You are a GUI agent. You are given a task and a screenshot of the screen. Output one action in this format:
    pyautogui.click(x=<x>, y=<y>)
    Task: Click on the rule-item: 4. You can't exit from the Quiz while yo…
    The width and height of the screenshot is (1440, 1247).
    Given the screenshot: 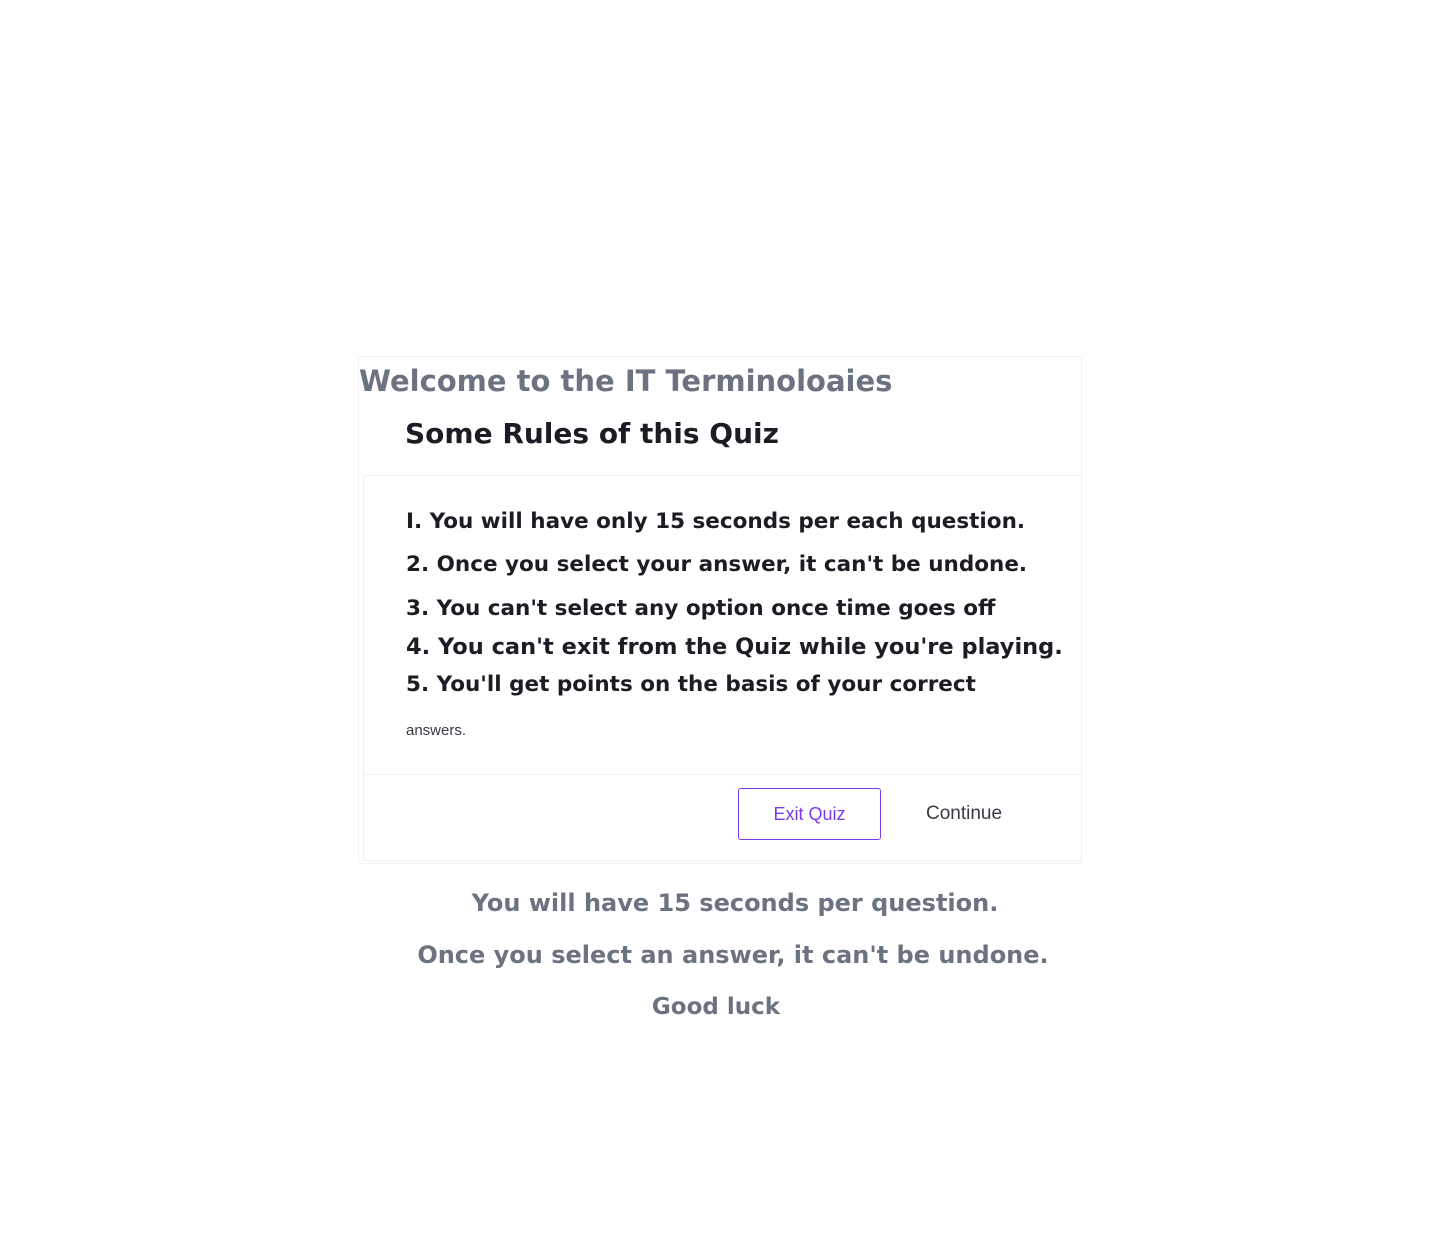 What is the action you would take?
    pyautogui.click(x=734, y=647)
    